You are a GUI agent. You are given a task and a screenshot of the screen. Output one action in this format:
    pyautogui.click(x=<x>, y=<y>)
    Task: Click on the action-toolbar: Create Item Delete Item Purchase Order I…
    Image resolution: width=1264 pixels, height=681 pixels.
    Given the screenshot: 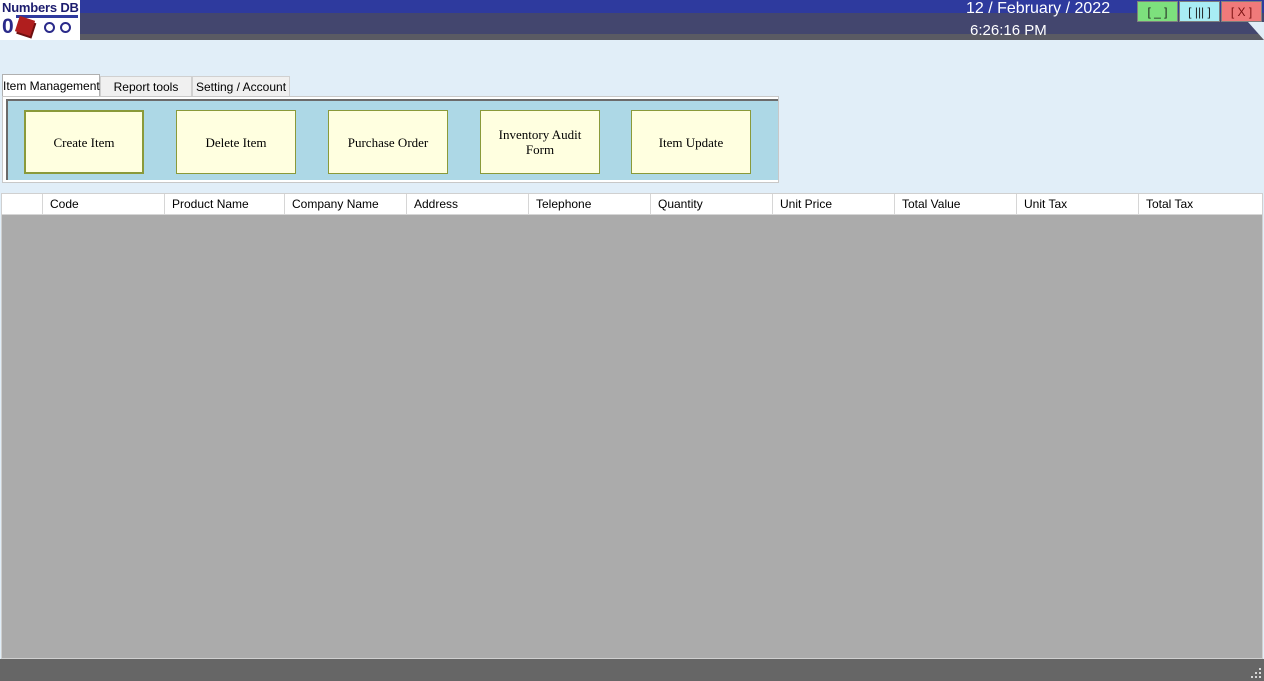 What is the action you would take?
    pyautogui.click(x=392, y=139)
    